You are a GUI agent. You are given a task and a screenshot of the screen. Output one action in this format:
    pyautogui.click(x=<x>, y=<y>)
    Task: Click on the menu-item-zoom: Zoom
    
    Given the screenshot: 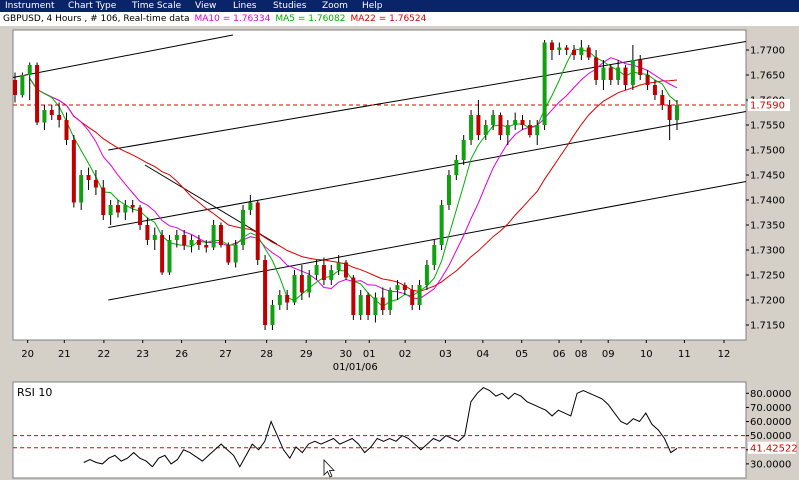 What is the action you would take?
    pyautogui.click(x=335, y=6)
    